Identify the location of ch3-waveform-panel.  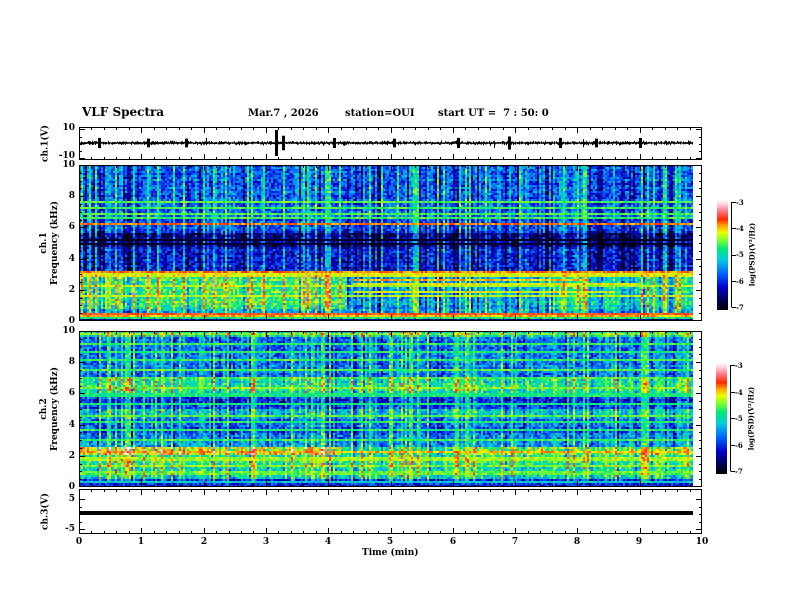
(390, 511).